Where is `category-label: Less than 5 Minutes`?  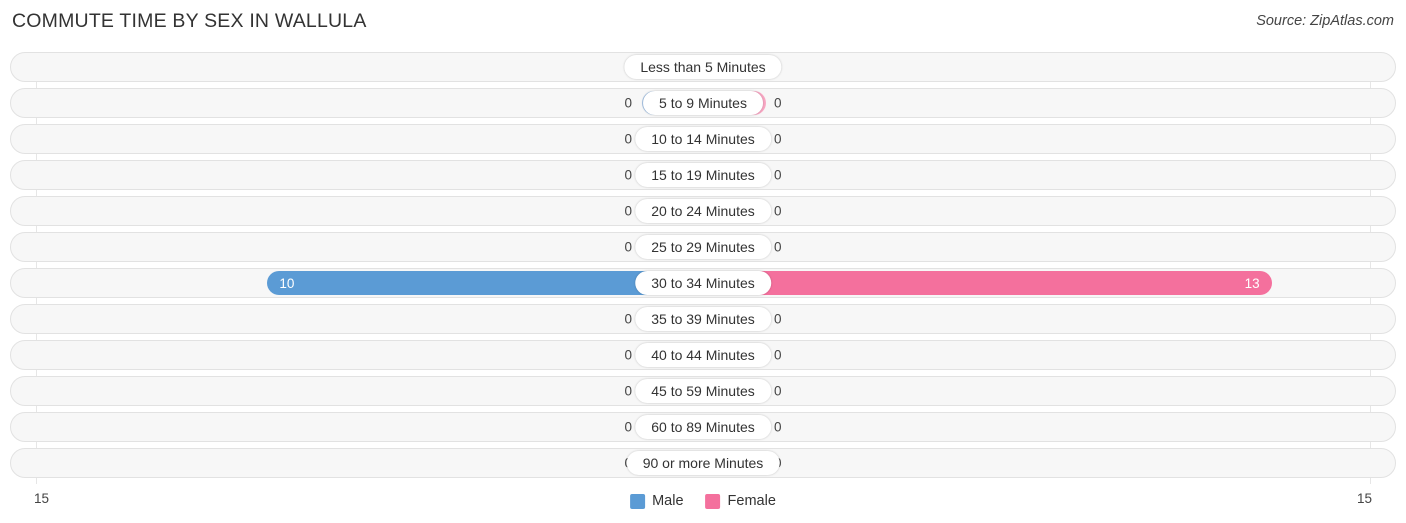
category-label: Less than 5 Minutes is located at coordinates (703, 67).